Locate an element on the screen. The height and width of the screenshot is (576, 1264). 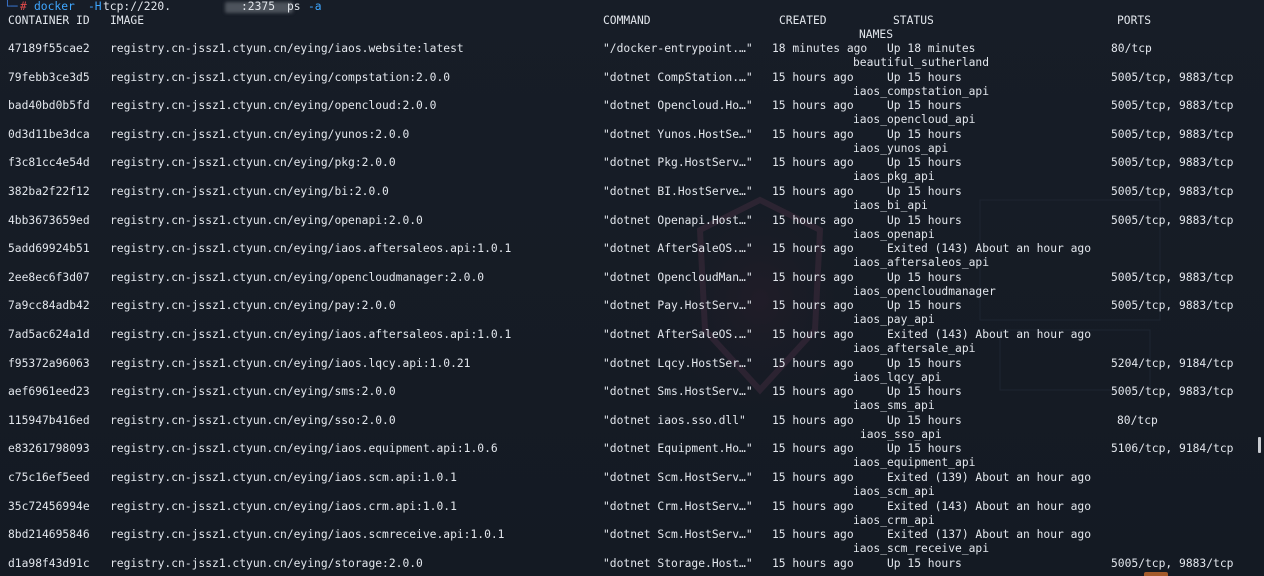
container-name-line: iaos_openapi is located at coordinates (625, 235).